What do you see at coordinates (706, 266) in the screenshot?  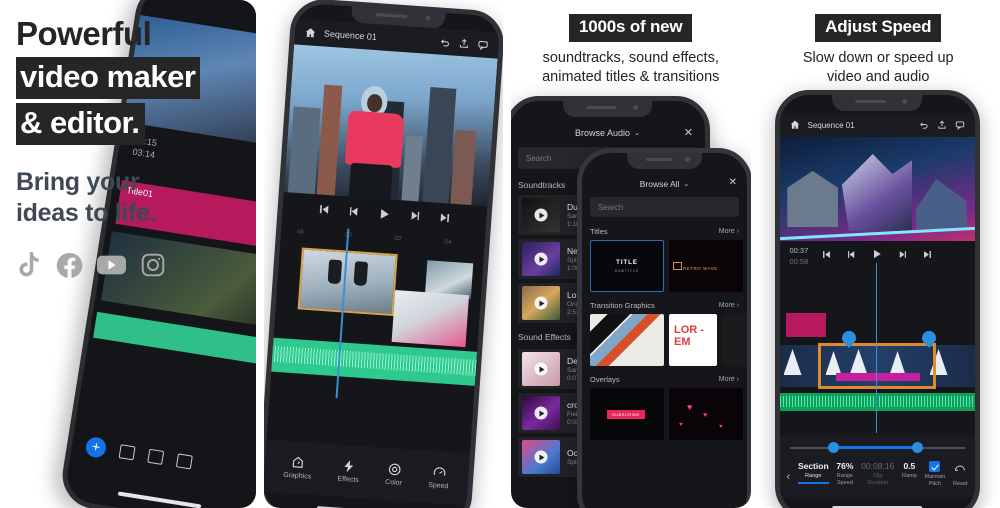 I see `title-card: RETRO WAVE` at bounding box center [706, 266].